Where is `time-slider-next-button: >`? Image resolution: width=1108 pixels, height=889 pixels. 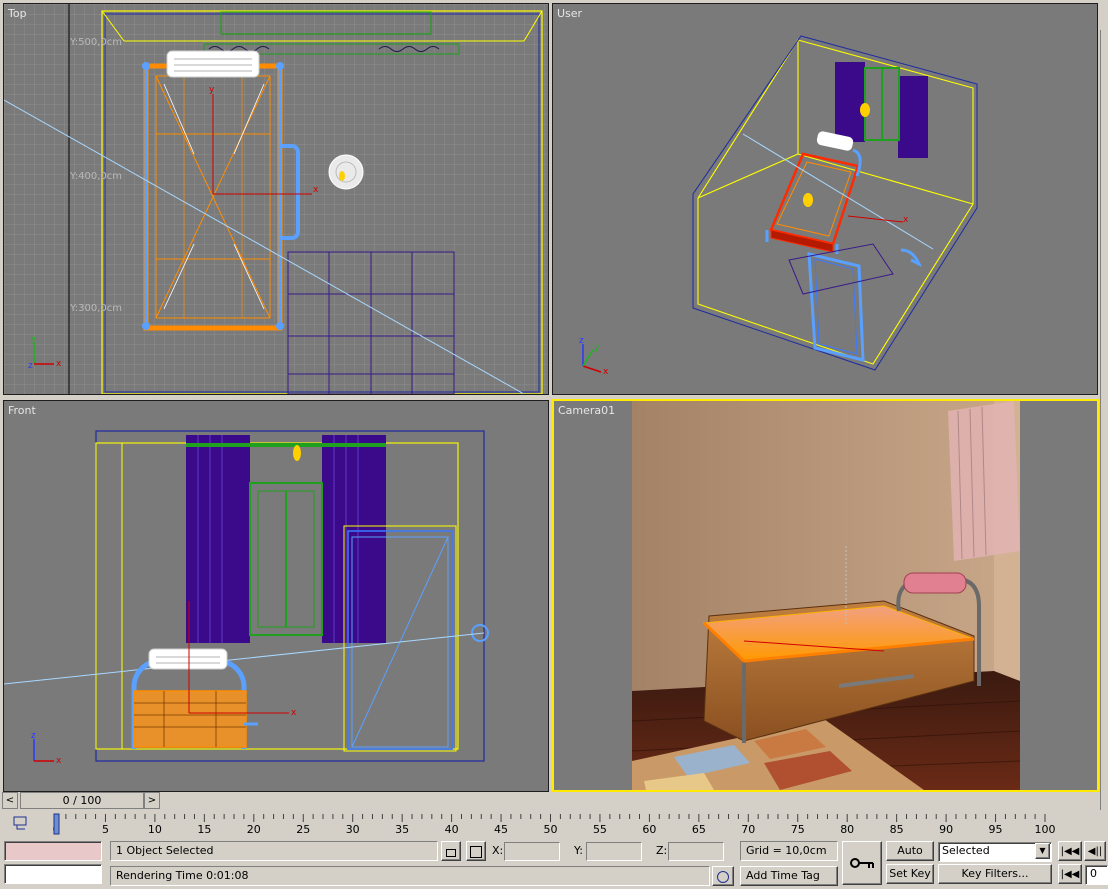 time-slider-next-button: > is located at coordinates (152, 800).